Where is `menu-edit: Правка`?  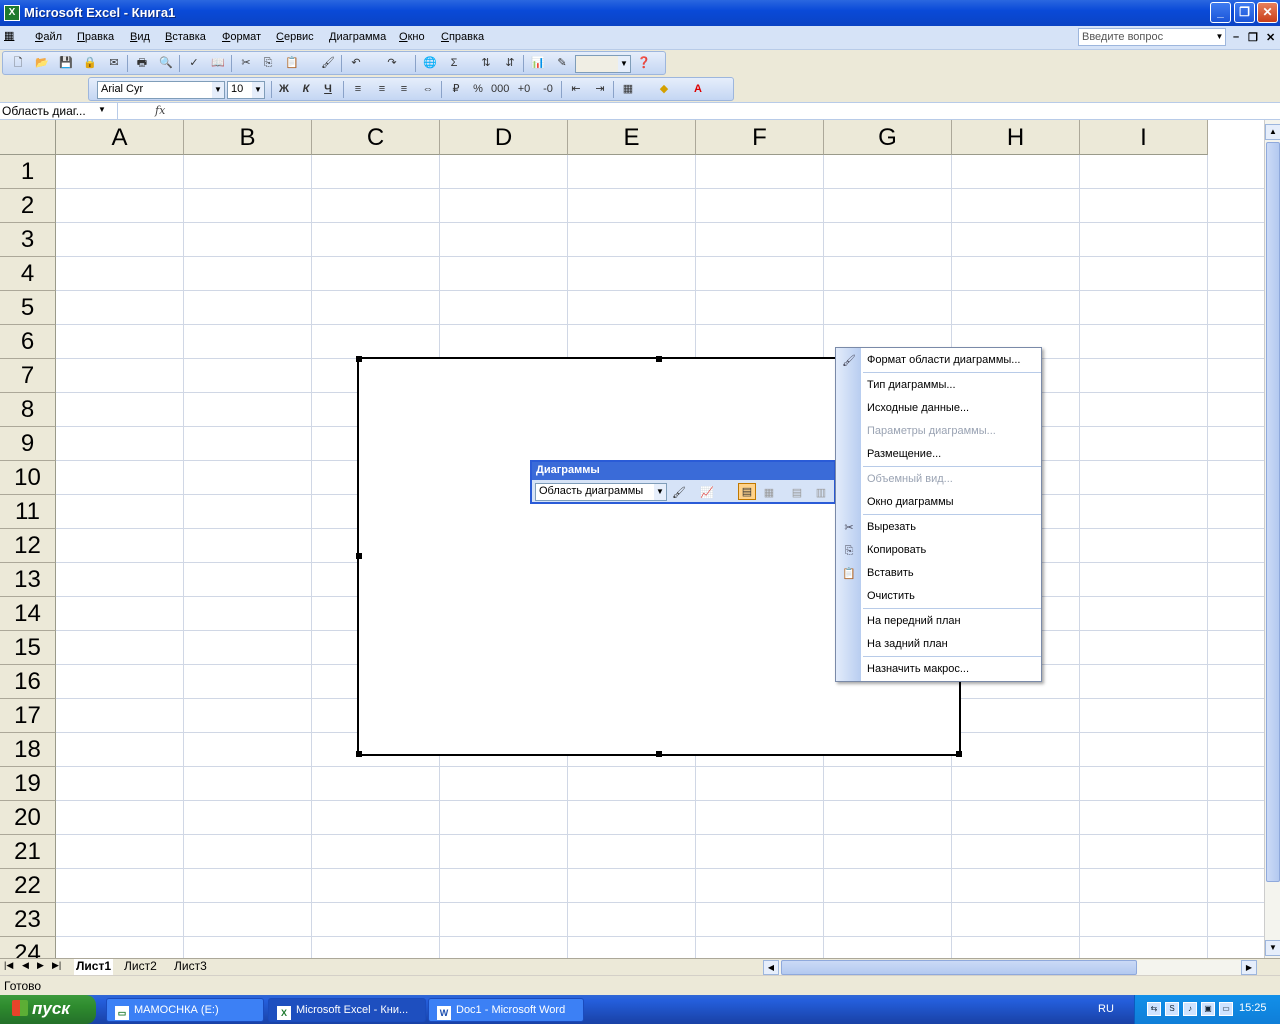 menu-edit: Правка is located at coordinates (95, 37).